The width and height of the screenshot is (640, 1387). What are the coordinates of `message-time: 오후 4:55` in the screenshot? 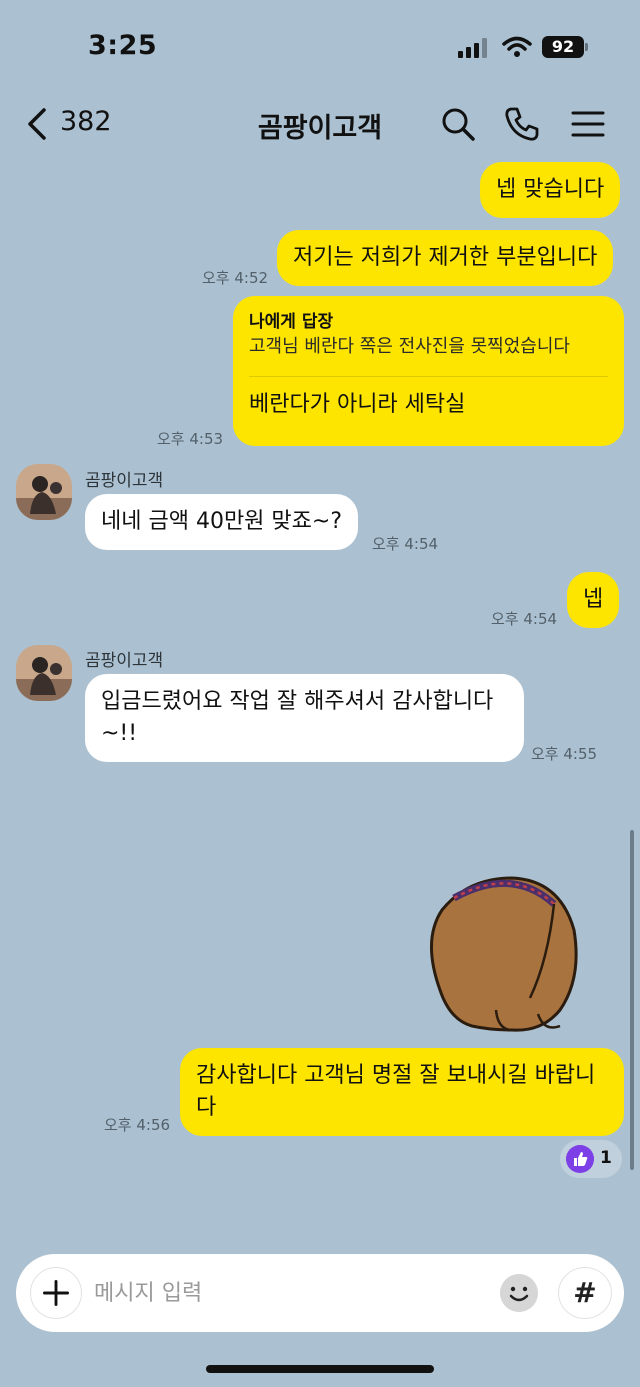 It's located at (564, 754).